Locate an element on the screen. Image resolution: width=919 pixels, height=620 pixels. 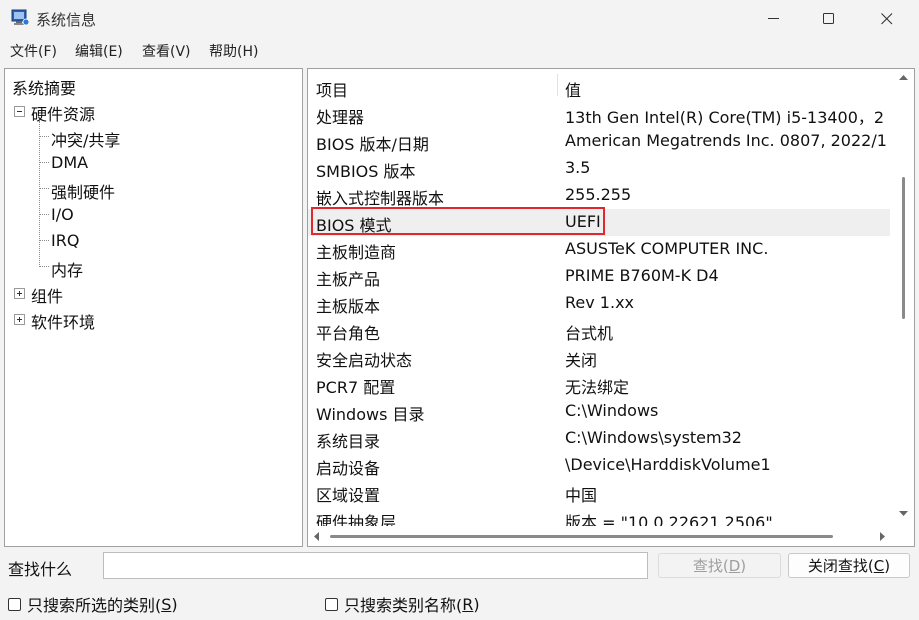
minimize-button is located at coordinates (774, 19).